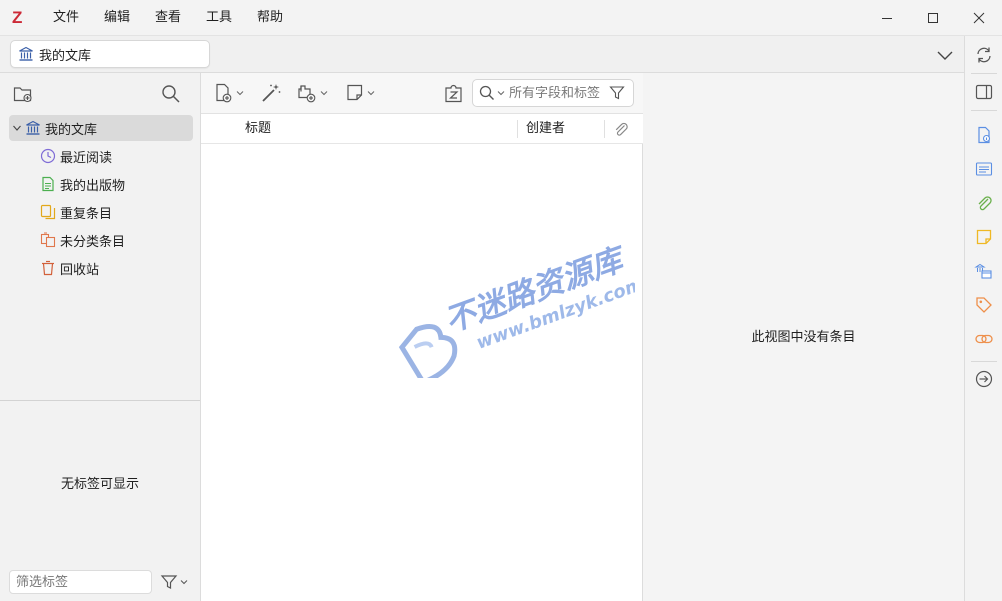  What do you see at coordinates (984, 92) in the screenshot?
I see `toggle-item-pane-button` at bounding box center [984, 92].